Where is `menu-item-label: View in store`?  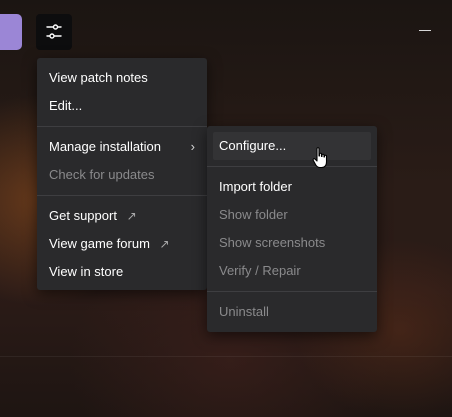 menu-item-label: View in store is located at coordinates (86, 271).